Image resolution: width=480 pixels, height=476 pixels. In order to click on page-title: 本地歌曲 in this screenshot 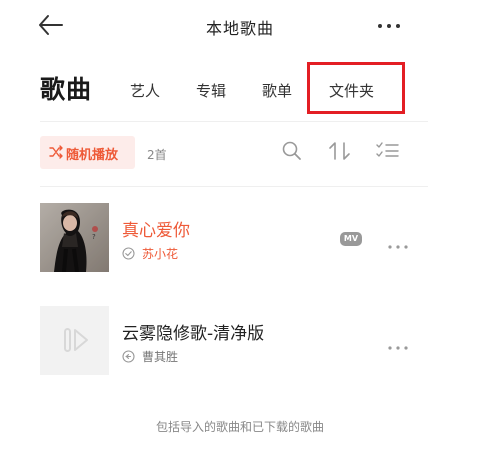, I will do `click(239, 28)`.